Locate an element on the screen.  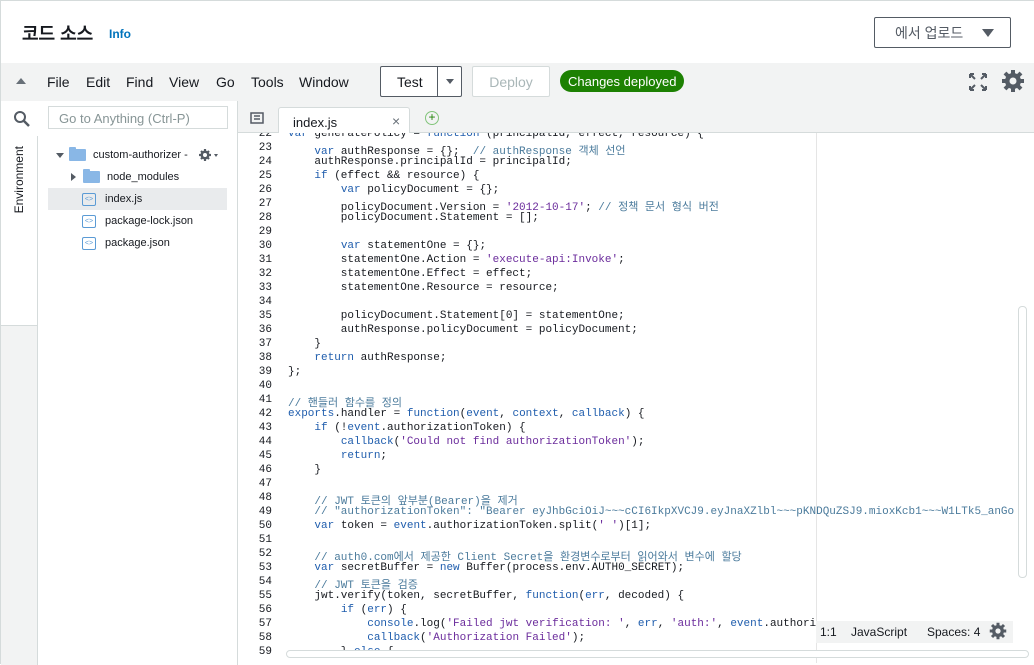
info-link: Info is located at coordinates (120, 34).